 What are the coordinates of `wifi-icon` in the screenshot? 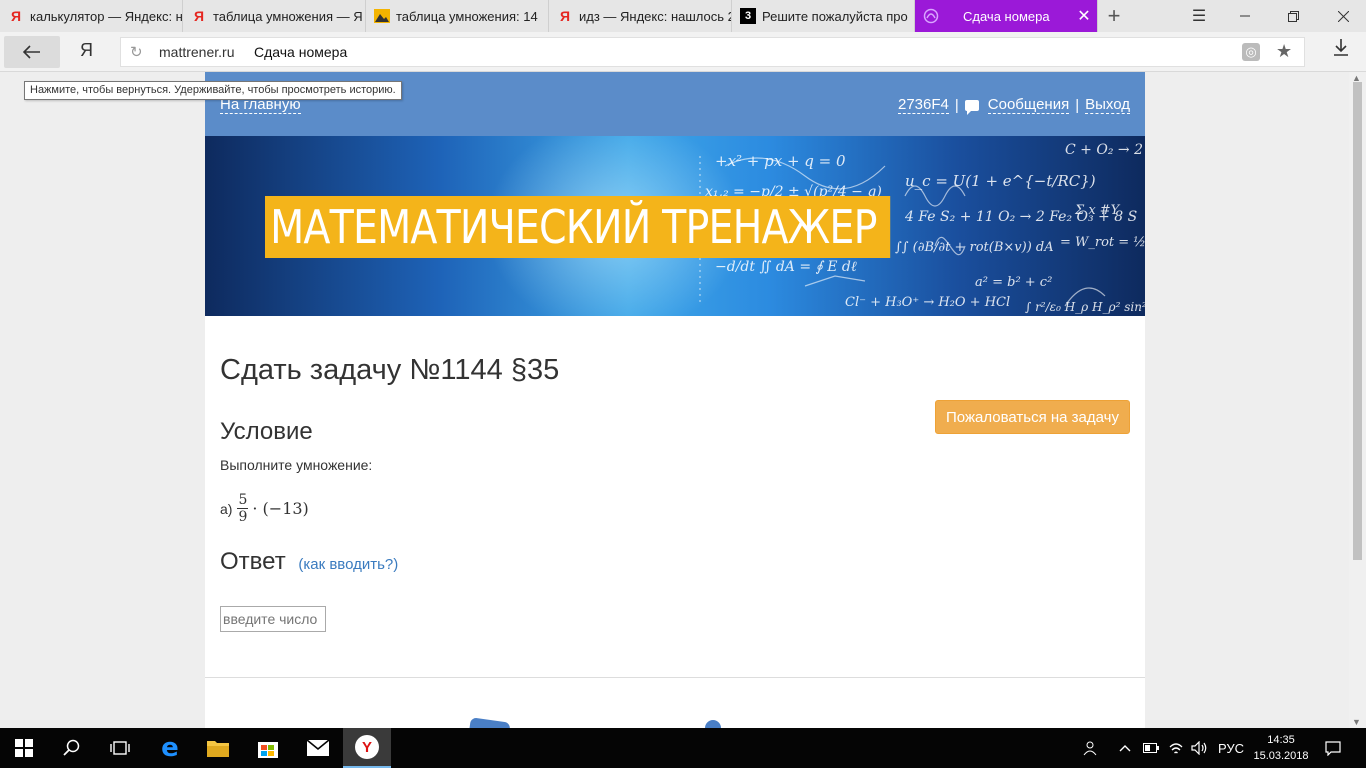 It's located at (1176, 748).